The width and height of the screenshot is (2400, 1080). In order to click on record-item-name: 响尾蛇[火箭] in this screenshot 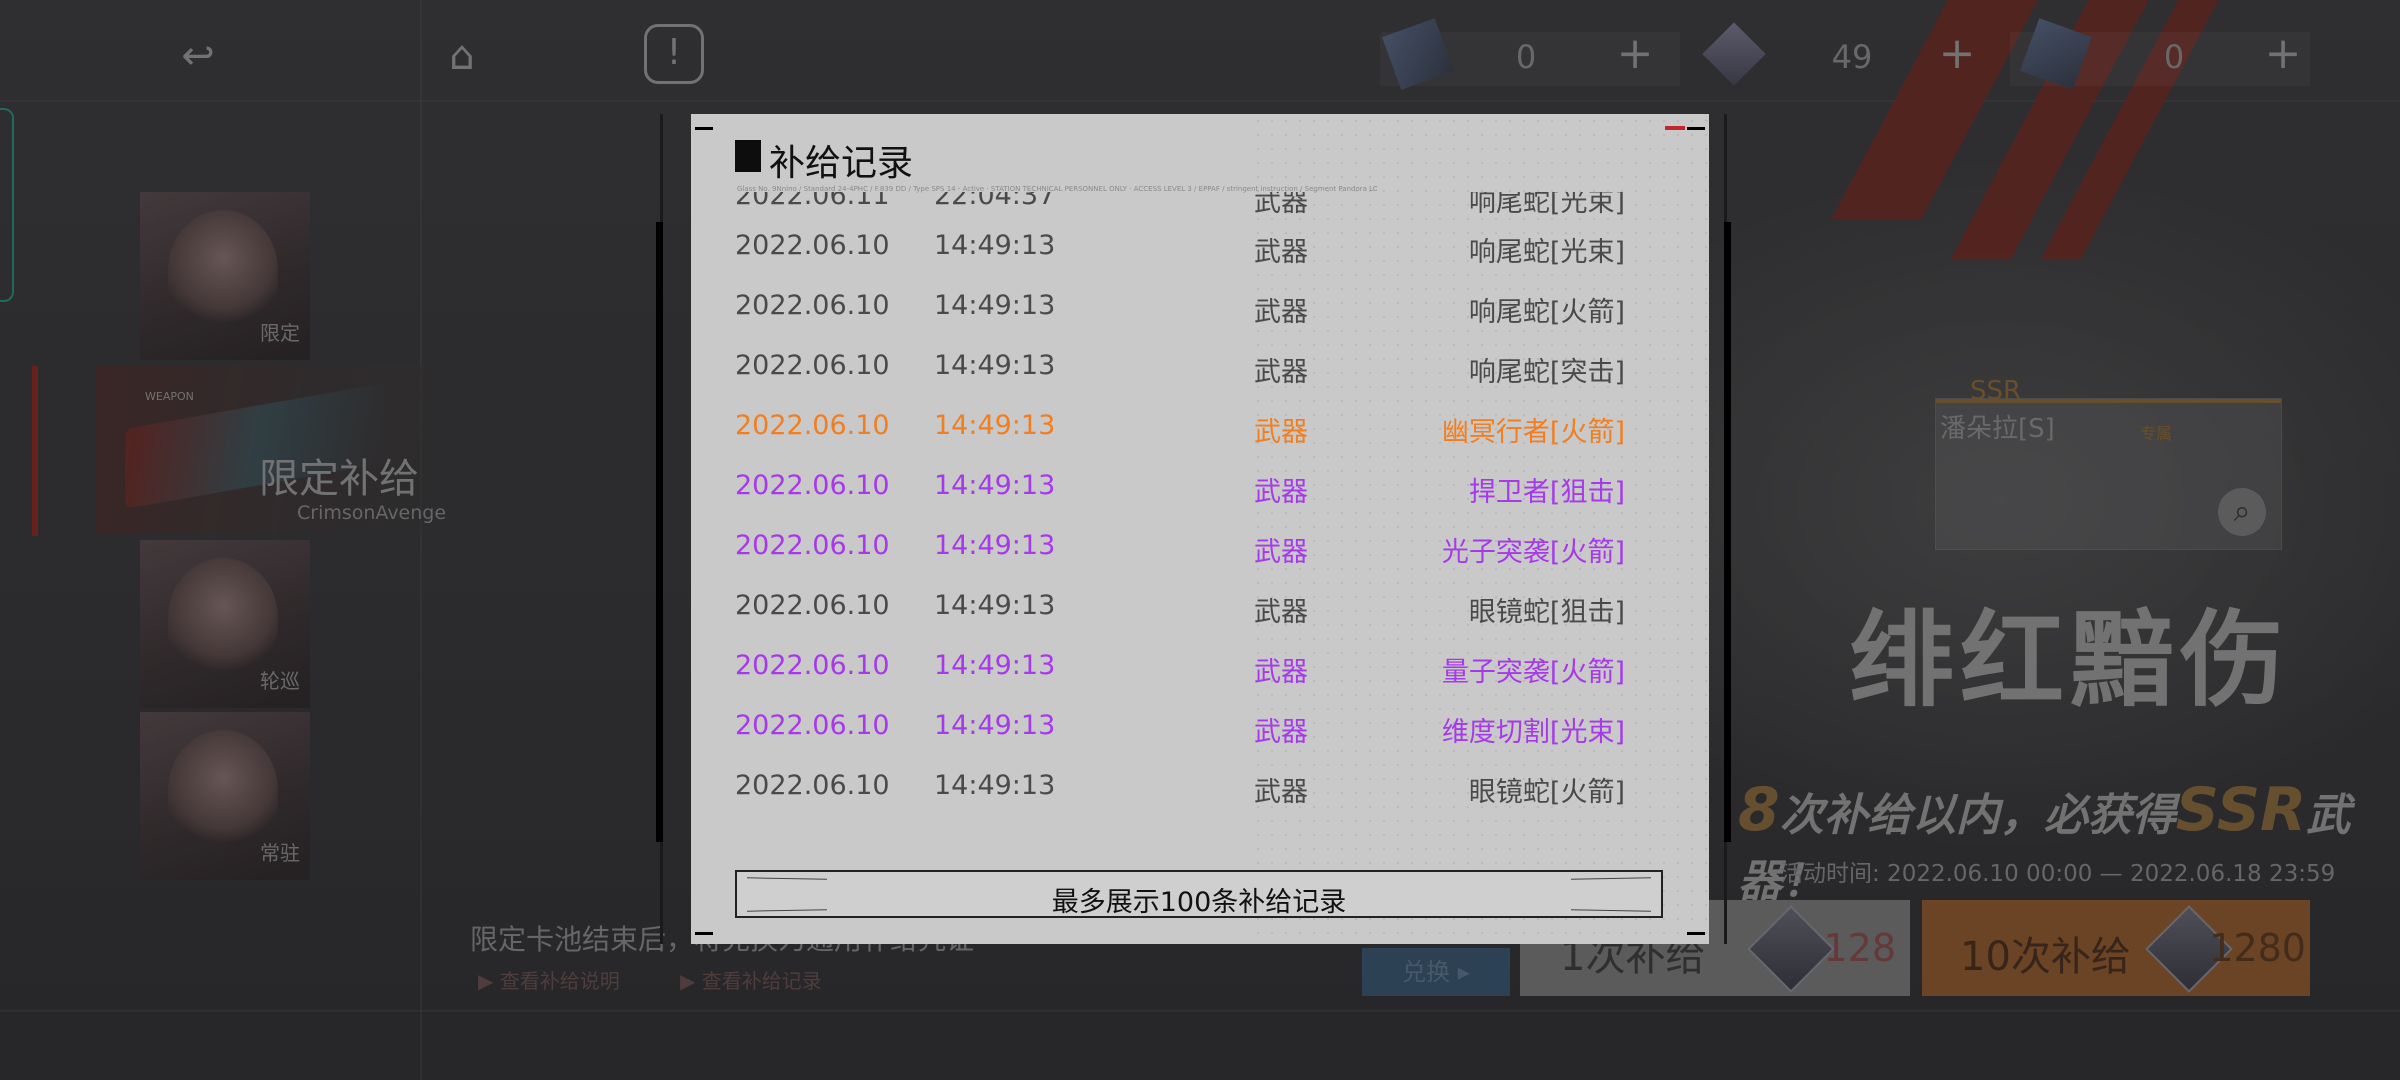, I will do `click(1546, 312)`.